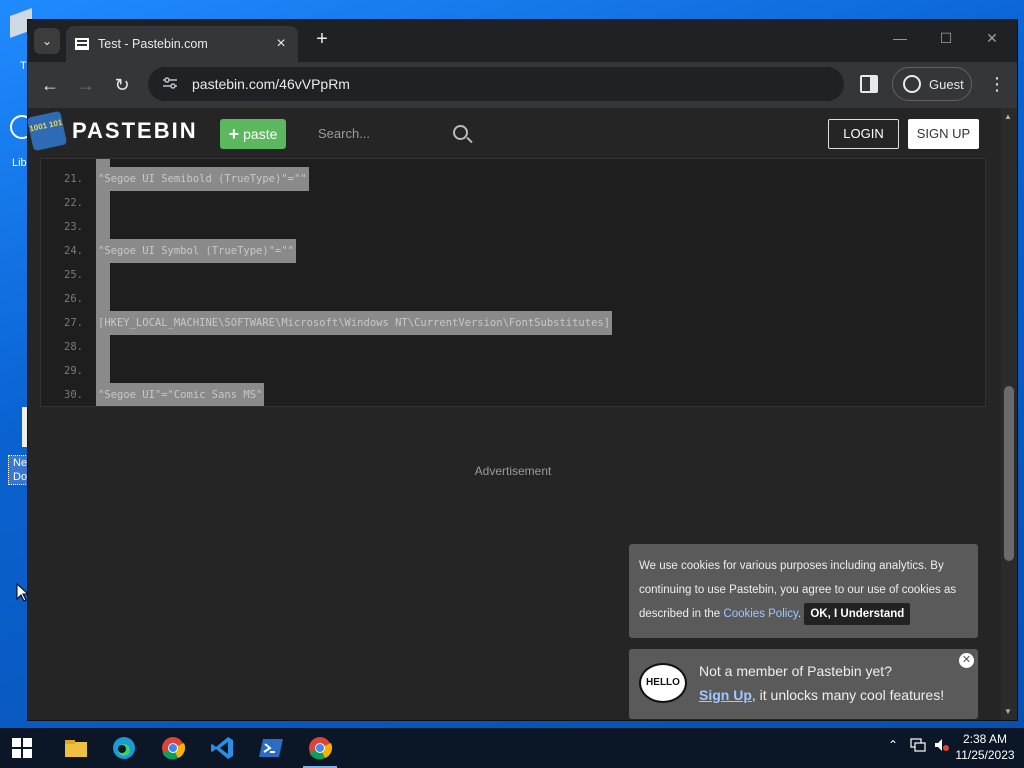  What do you see at coordinates (946, 38) in the screenshot?
I see `maximize-button: ☐` at bounding box center [946, 38].